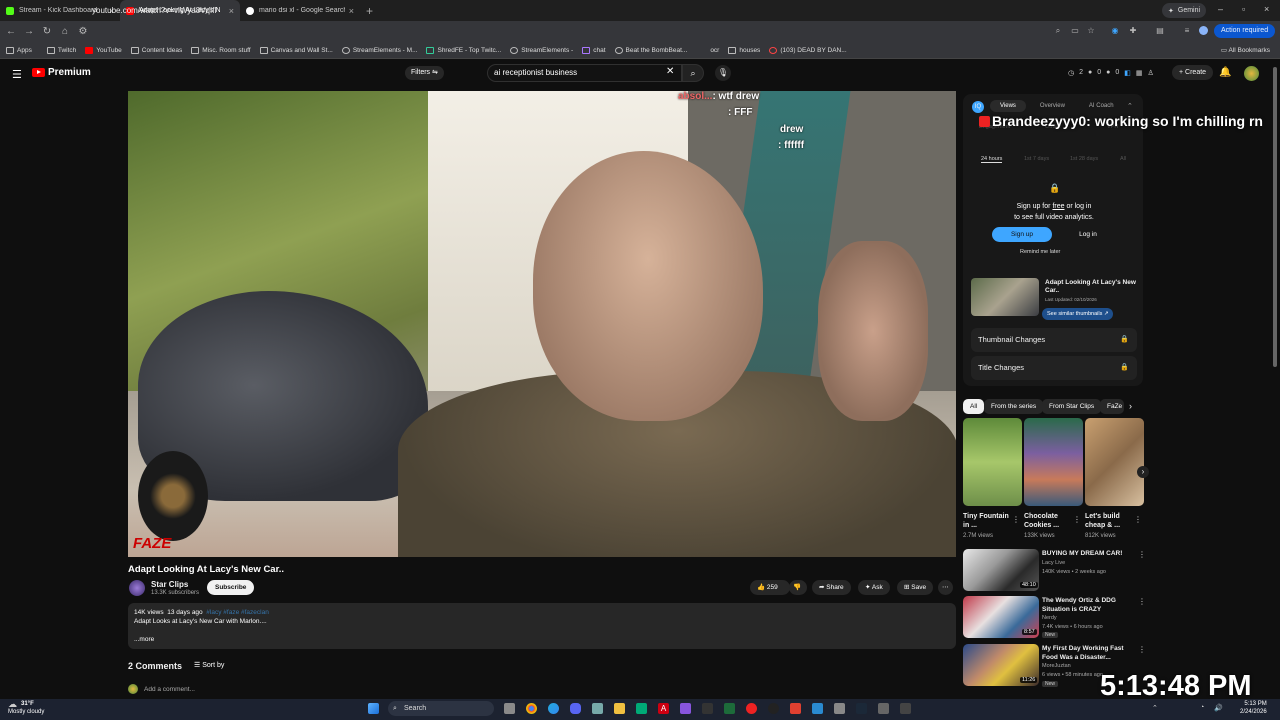 The height and width of the screenshot is (720, 1280). What do you see at coordinates (744, 50) in the screenshot?
I see `bookmark-houses: houses` at bounding box center [744, 50].